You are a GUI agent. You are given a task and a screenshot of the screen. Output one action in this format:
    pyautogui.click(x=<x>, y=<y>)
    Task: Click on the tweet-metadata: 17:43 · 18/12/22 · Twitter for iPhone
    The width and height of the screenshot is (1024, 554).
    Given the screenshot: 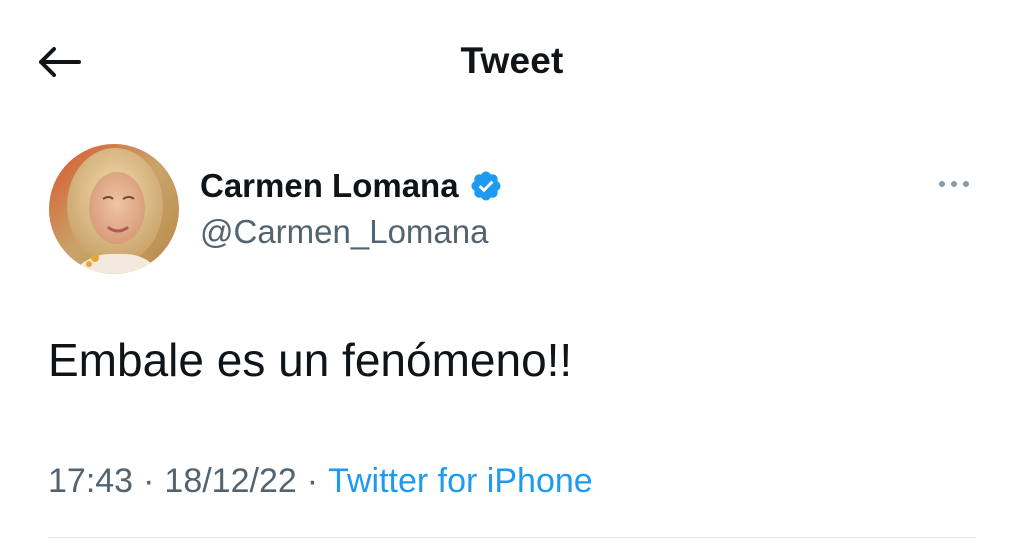 What is the action you would take?
    pyautogui.click(x=320, y=481)
    